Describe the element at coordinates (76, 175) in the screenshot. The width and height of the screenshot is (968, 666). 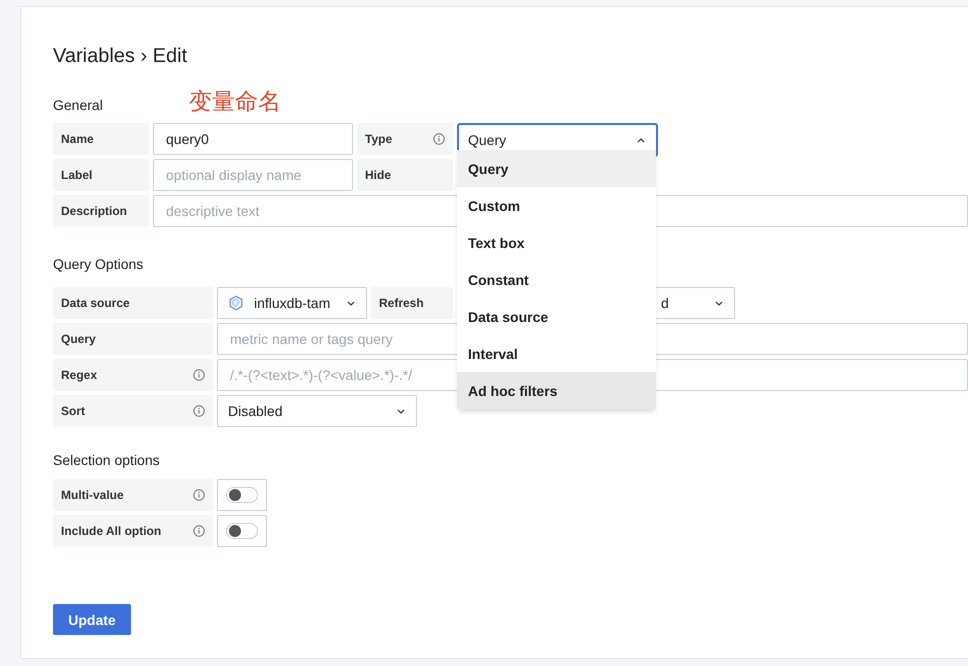
I see `field-label: Label` at that location.